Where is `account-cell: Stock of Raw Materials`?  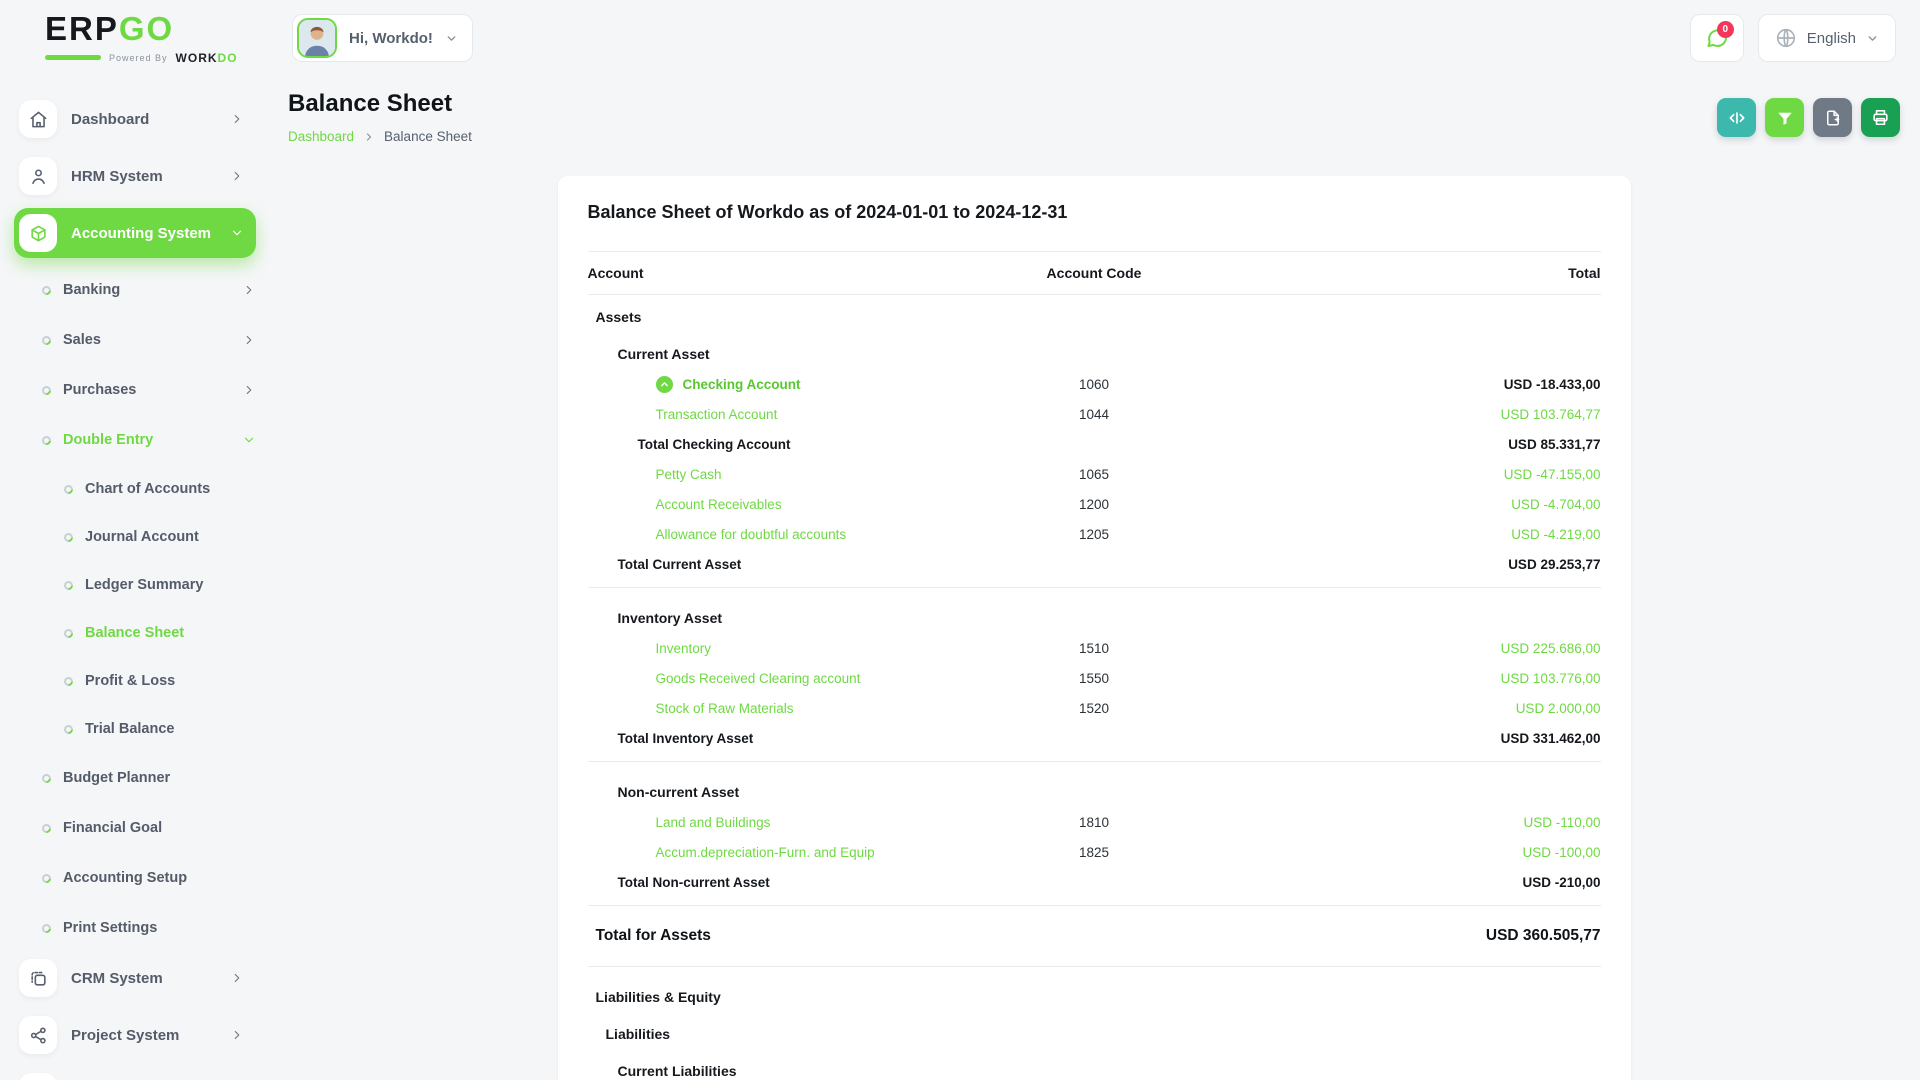
account-cell: Stock of Raw Materials is located at coordinates (786, 708).